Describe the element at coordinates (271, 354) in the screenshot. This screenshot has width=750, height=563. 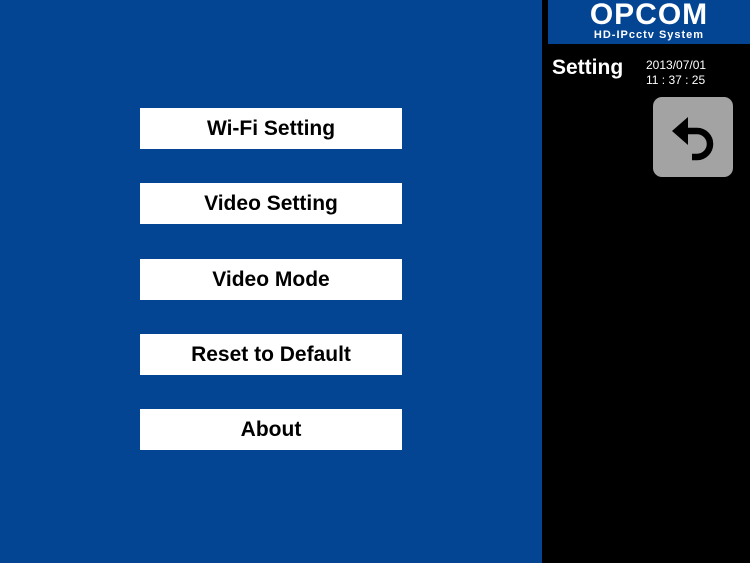
I see `reset-to-default-button: Reset to Default` at that location.